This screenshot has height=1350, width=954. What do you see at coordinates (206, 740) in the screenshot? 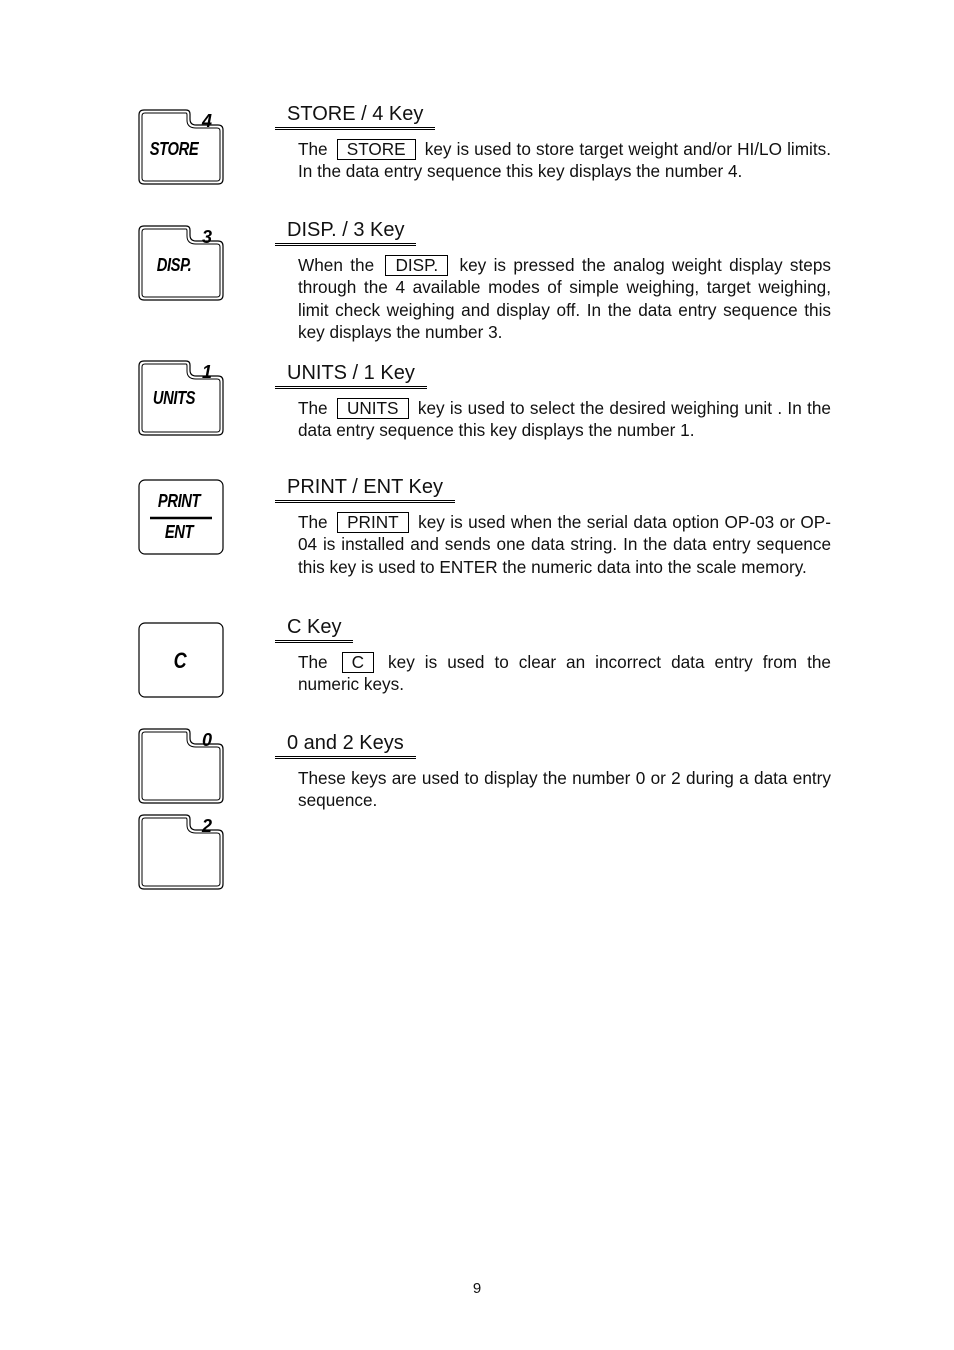
I see `key-number: 0` at bounding box center [206, 740].